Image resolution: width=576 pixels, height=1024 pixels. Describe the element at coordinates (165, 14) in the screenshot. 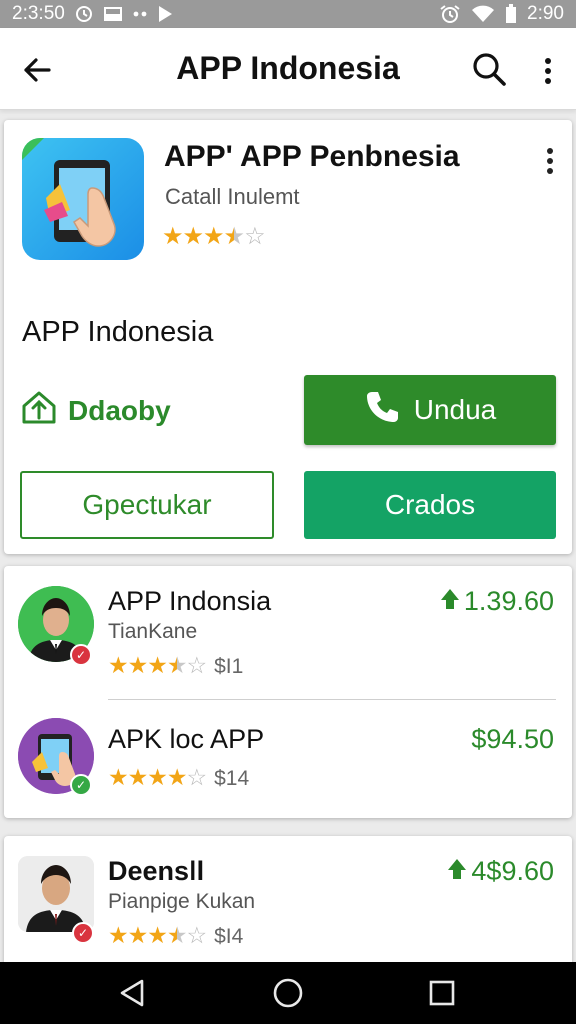

I see `play-icon` at that location.